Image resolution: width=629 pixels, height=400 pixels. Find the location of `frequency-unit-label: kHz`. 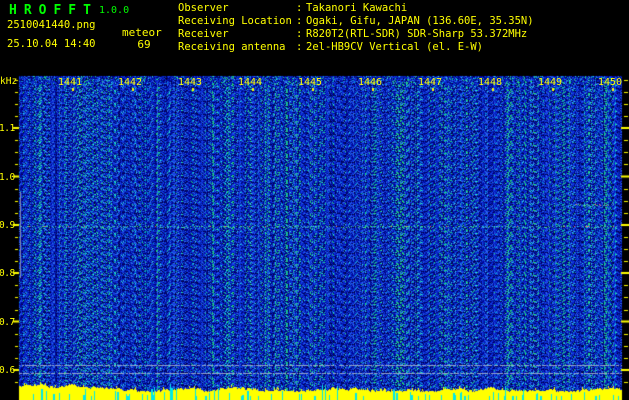

frequency-unit-label: kHz is located at coordinates (9, 81).